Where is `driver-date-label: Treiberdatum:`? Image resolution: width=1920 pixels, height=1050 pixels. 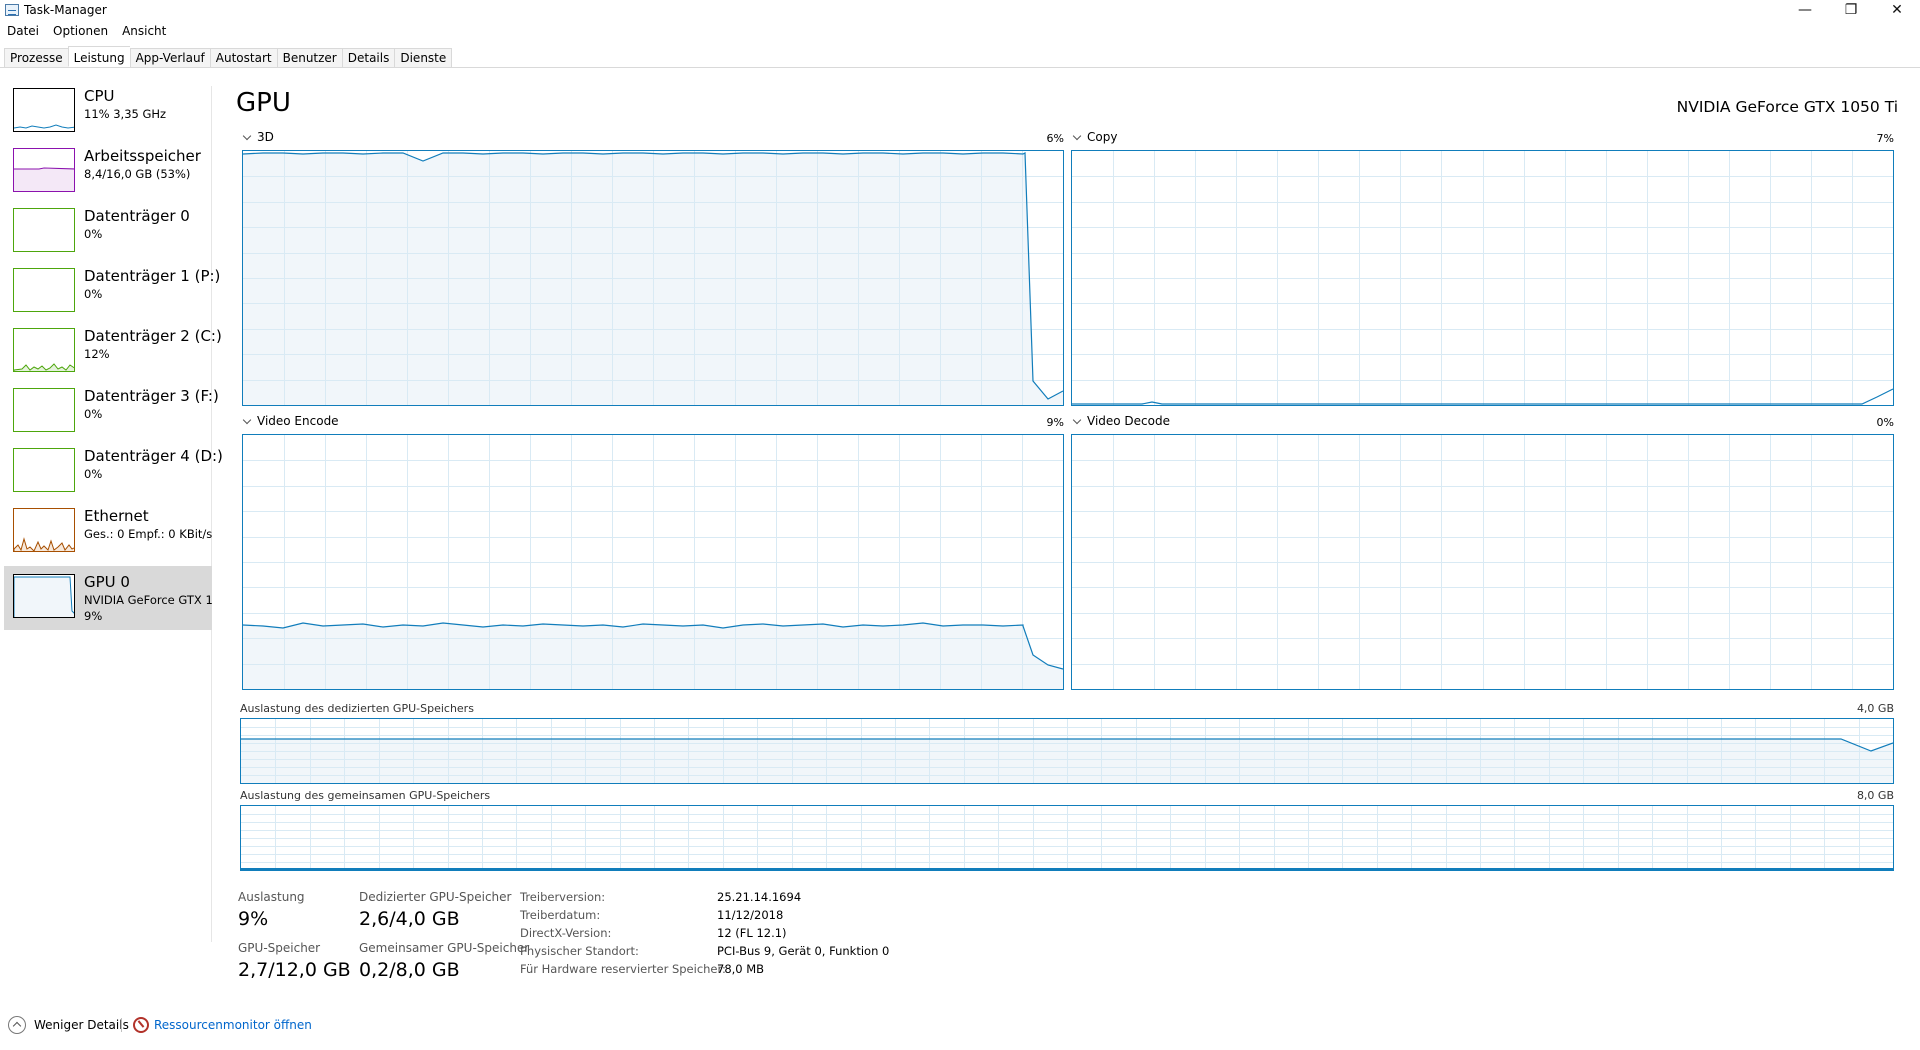
driver-date-label: Treiberdatum: is located at coordinates (560, 915).